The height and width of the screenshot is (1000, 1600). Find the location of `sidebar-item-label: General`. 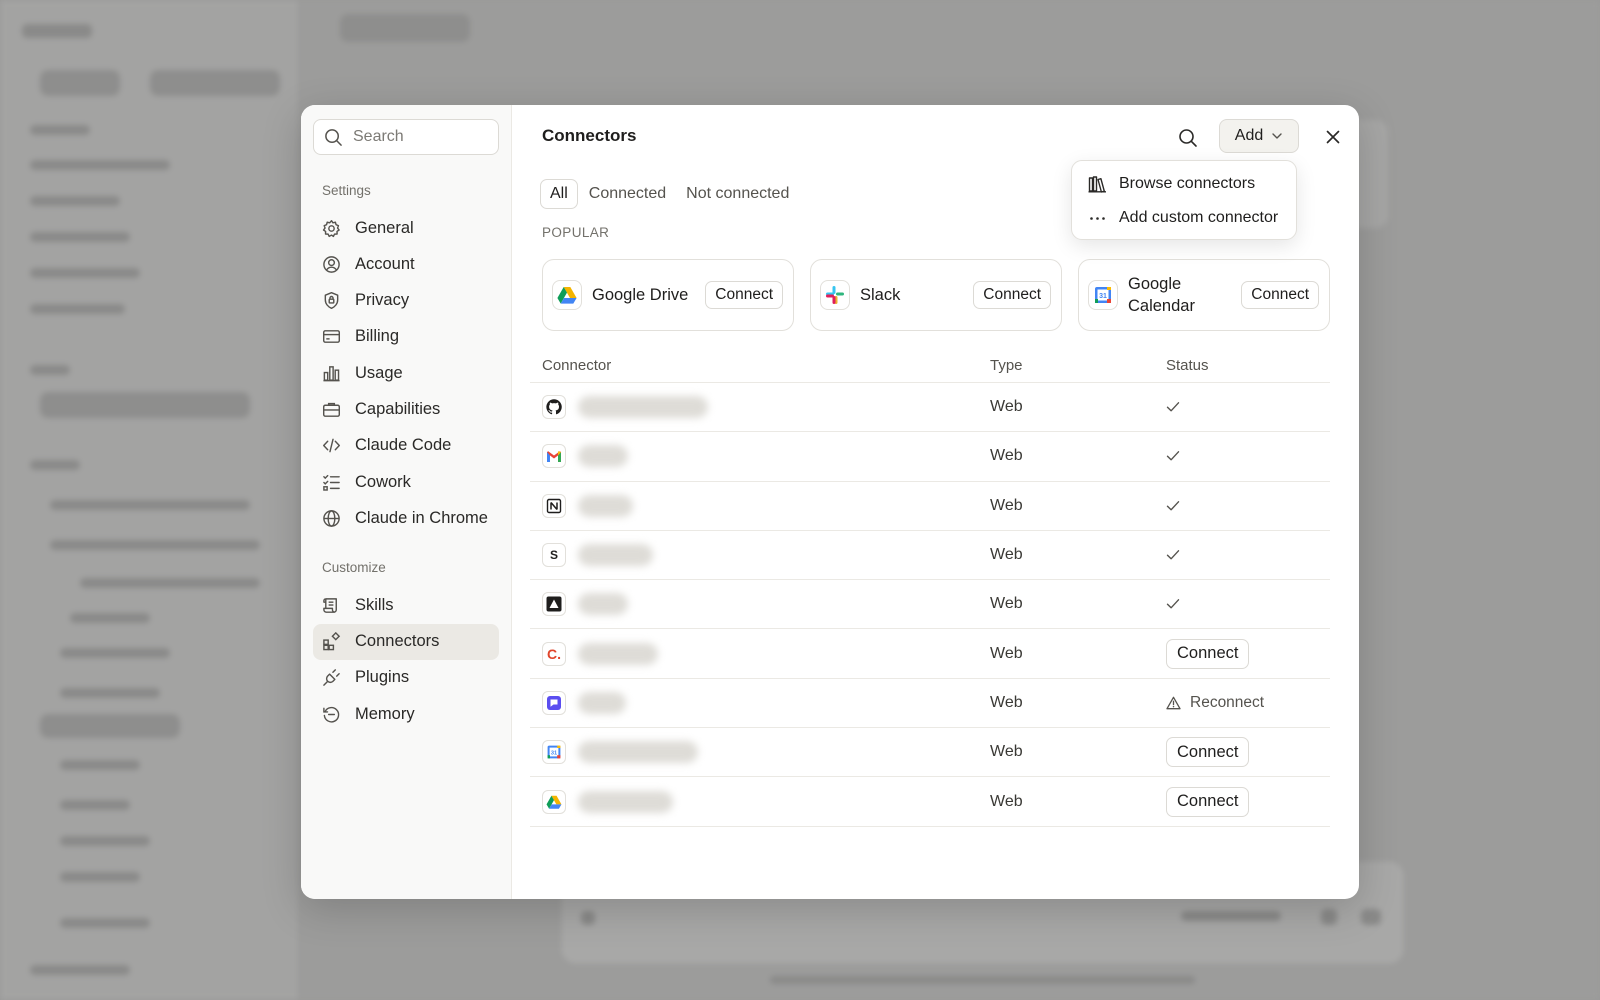

sidebar-item-label: General is located at coordinates (384, 227).